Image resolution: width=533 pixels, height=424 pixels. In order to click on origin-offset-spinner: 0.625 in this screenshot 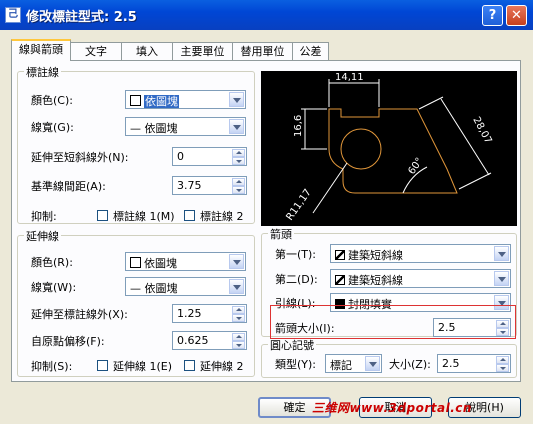, I will do `click(209, 340)`.